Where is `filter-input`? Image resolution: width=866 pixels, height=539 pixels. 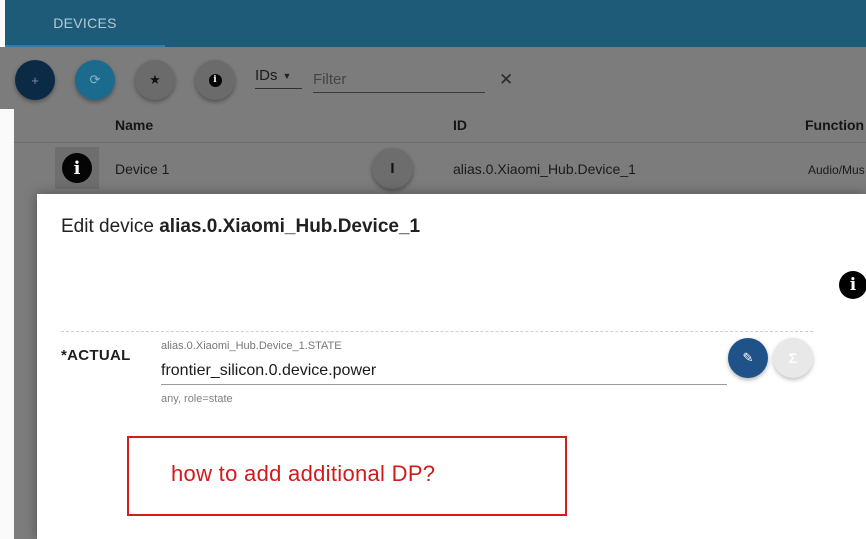 filter-input is located at coordinates (399, 80).